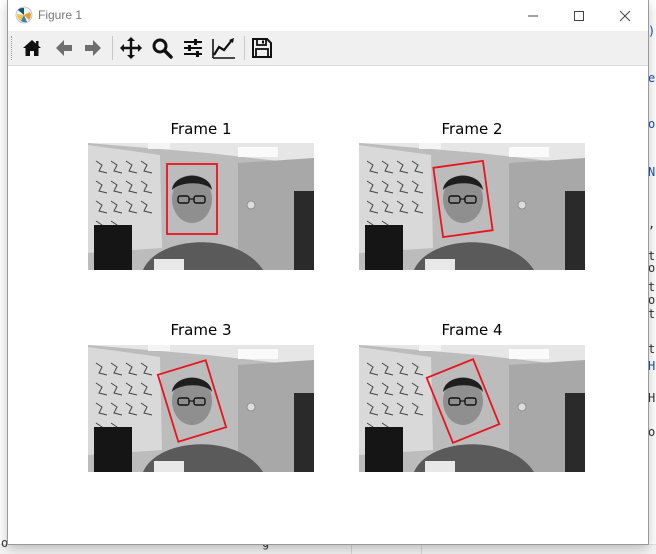 The image size is (656, 554). What do you see at coordinates (328, 48) in the screenshot?
I see `navigation-toolbar` at bounding box center [328, 48].